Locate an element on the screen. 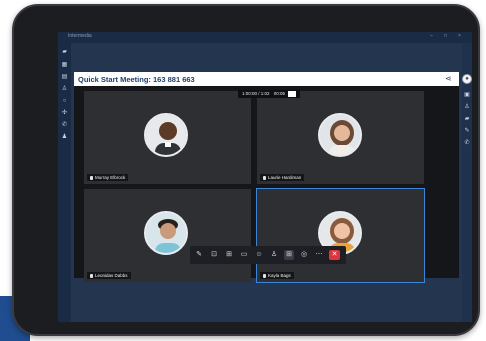  video-tile-leonidas: Leonidas Dabbs is located at coordinates (167, 235).